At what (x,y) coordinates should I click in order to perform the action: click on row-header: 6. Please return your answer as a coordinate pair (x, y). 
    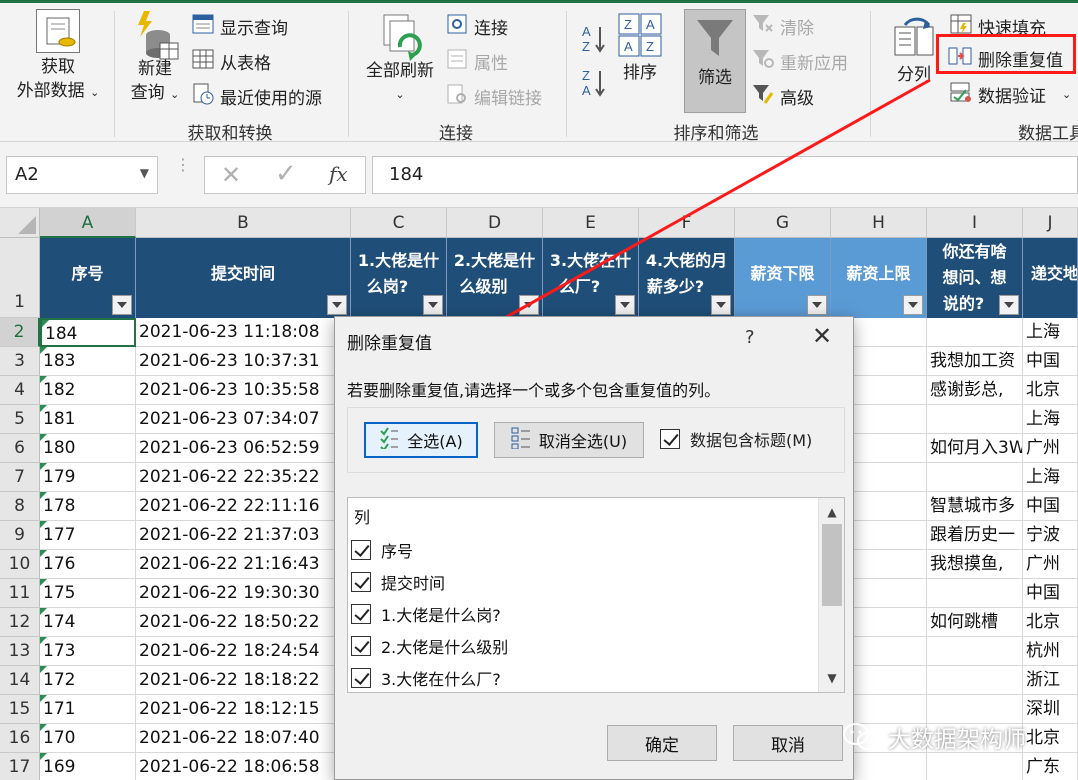
    Looking at the image, I should click on (20, 448).